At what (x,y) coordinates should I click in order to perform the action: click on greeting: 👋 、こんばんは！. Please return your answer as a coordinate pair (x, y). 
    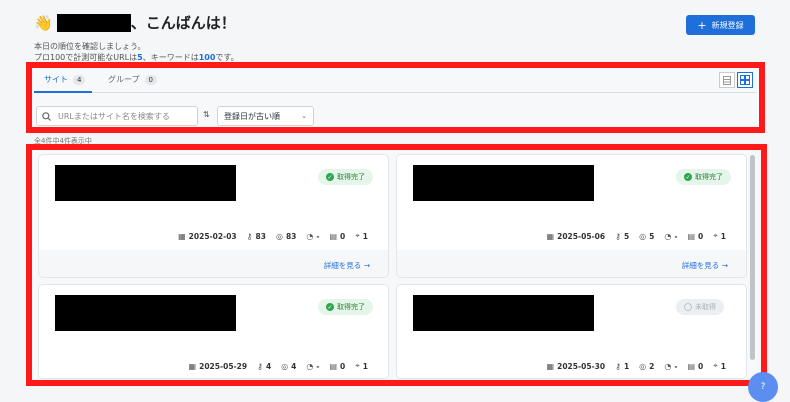
    Looking at the image, I should click on (135, 22).